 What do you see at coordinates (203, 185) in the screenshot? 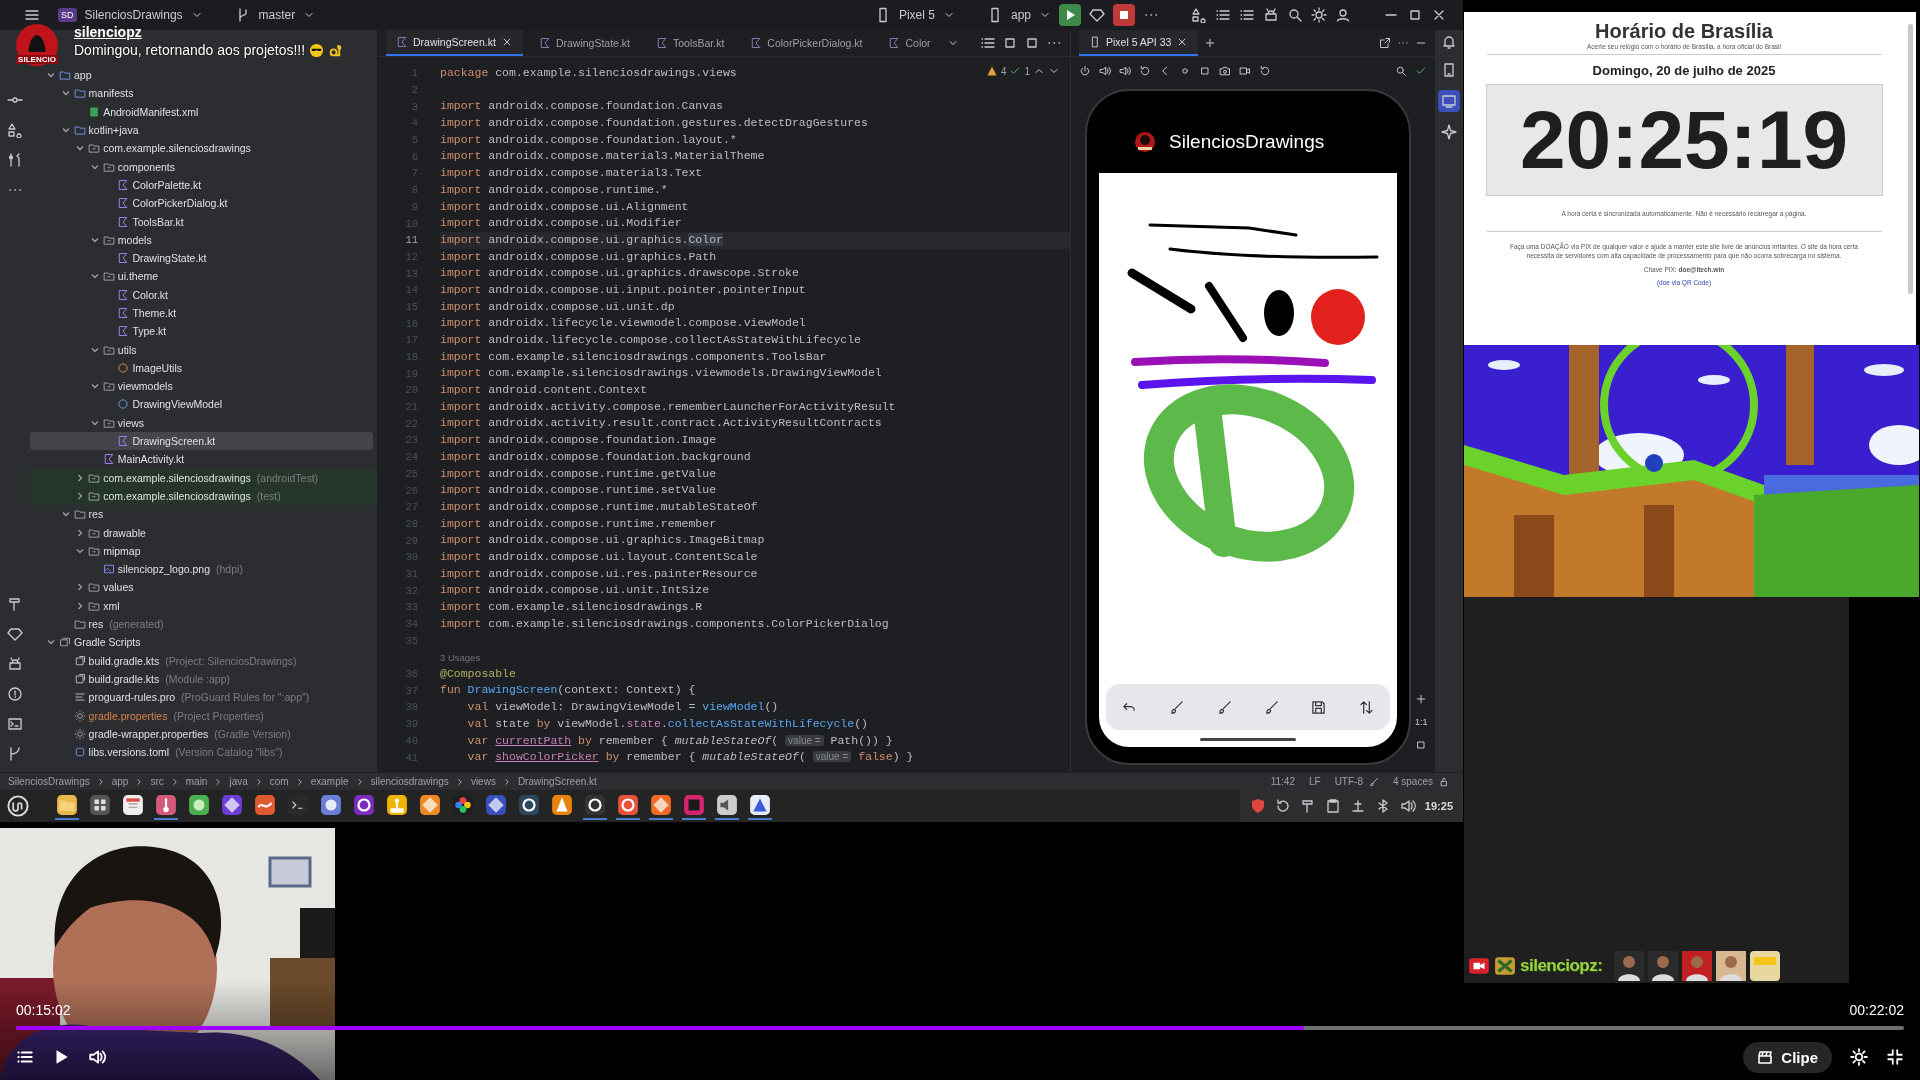
I see `tree-item: ColorPalette.kt` at bounding box center [203, 185].